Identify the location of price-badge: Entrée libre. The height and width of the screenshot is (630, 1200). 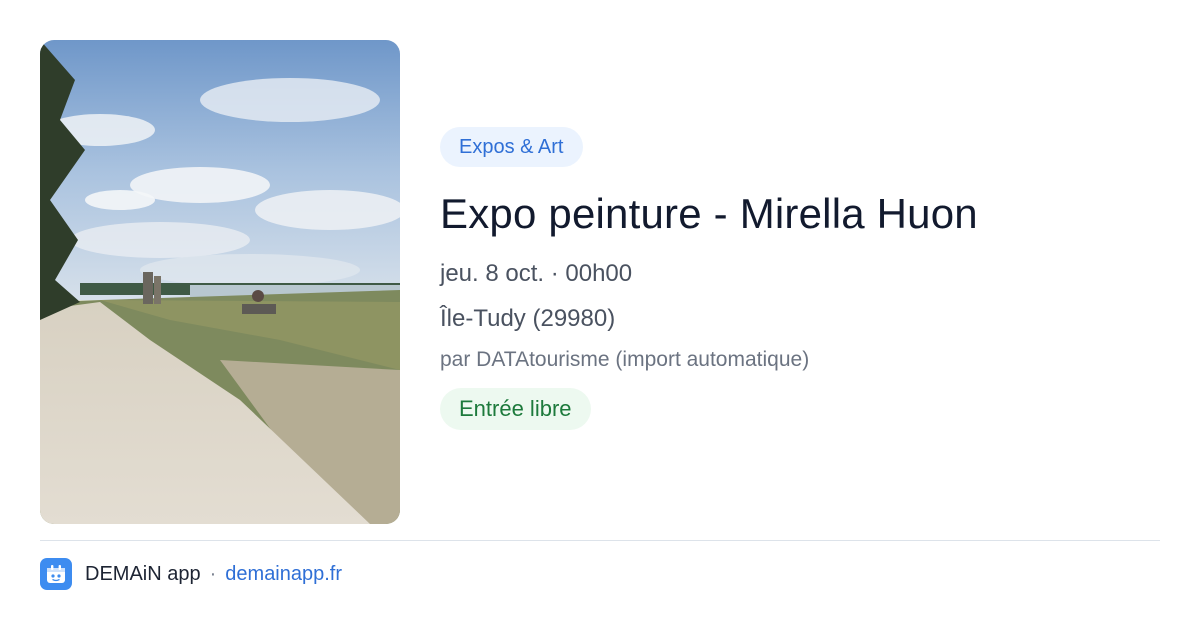
(515, 409).